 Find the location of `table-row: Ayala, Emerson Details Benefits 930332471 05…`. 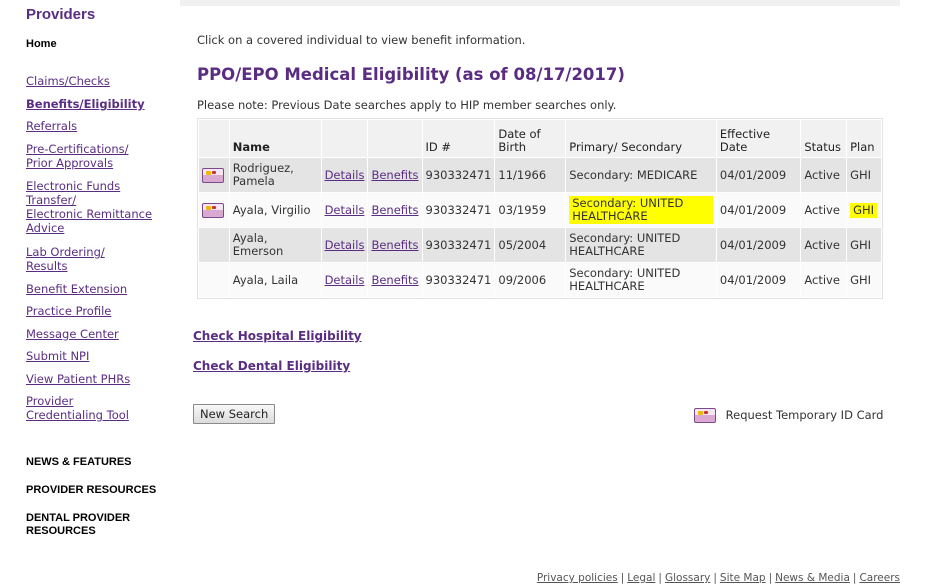

table-row: Ayala, Emerson Details Benefits 930332471 05… is located at coordinates (540, 245).